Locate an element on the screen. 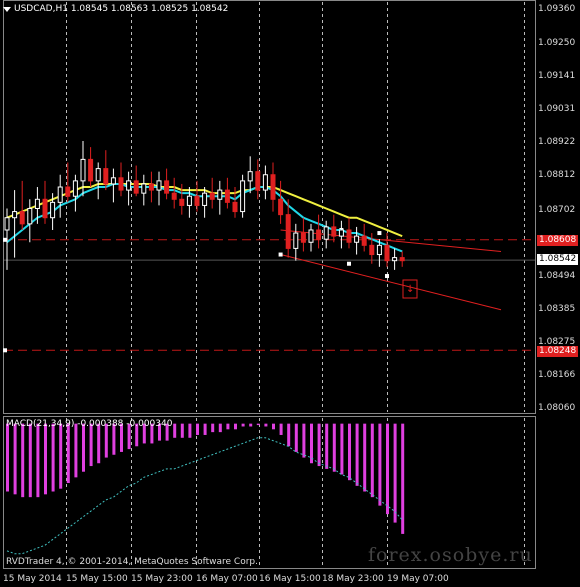 The height and width of the screenshot is (587, 580). price-tick: 1.08494 is located at coordinates (557, 276).